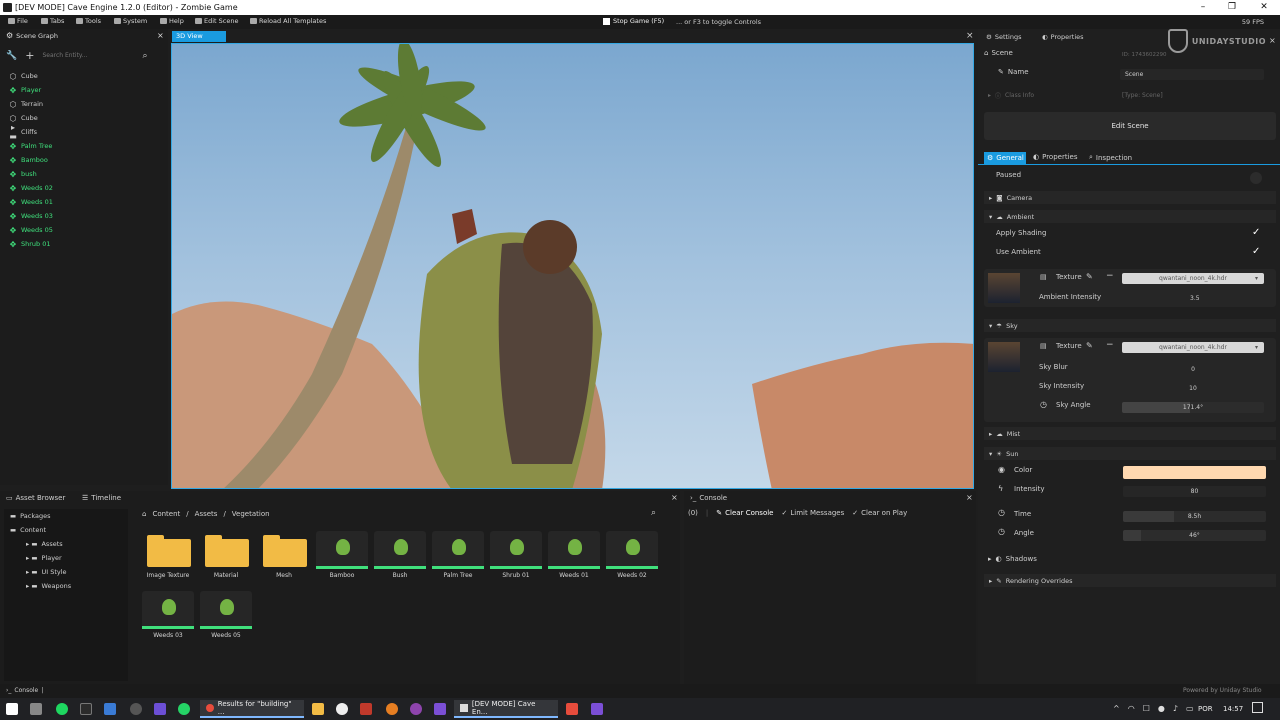 The image size is (1280, 720). What do you see at coordinates (1130, 580) in the screenshot?
I see `rendering-overrides-section: ▸ ✎ Rendering Overrides` at bounding box center [1130, 580].